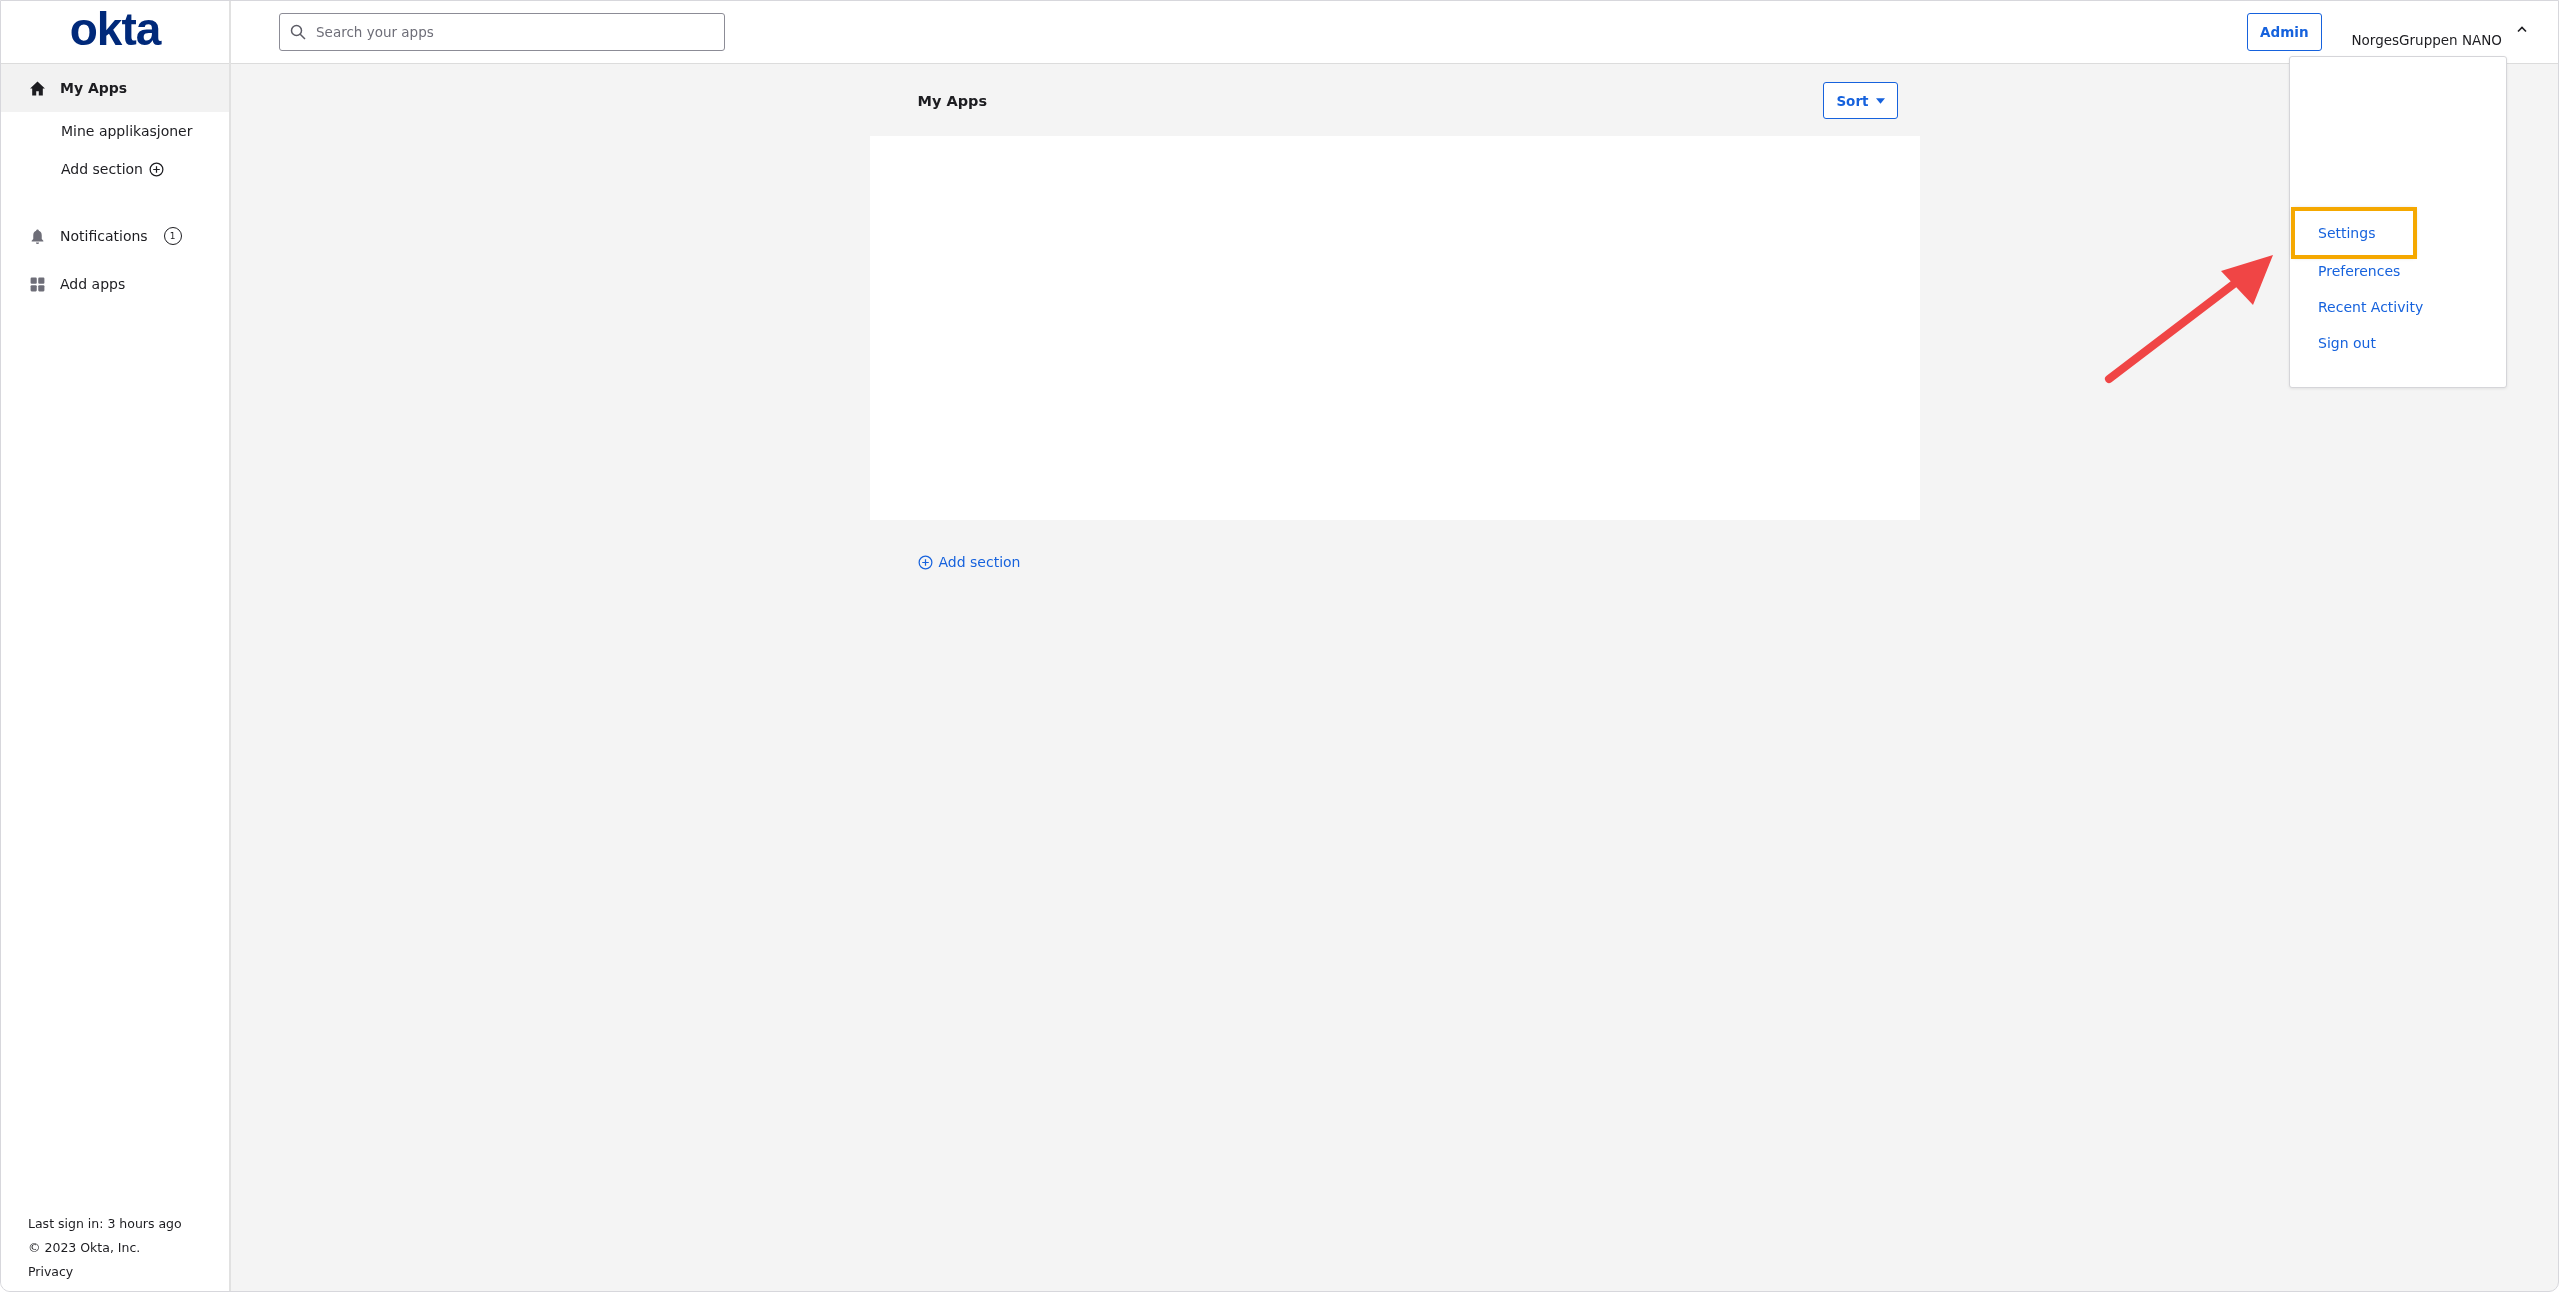 Image resolution: width=2559 pixels, height=1292 pixels. Describe the element at coordinates (37, 284) in the screenshot. I see `grid-icon` at that location.